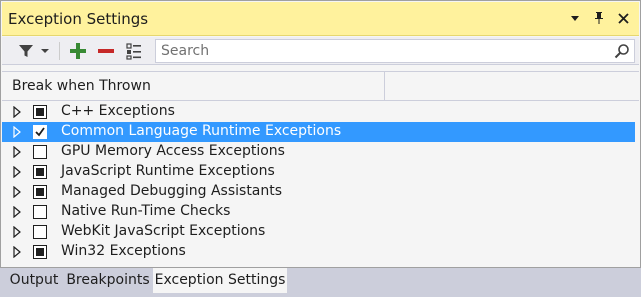 Image resolution: width=641 pixels, height=297 pixels. I want to click on list-item: C++ Exceptions, so click(318, 112).